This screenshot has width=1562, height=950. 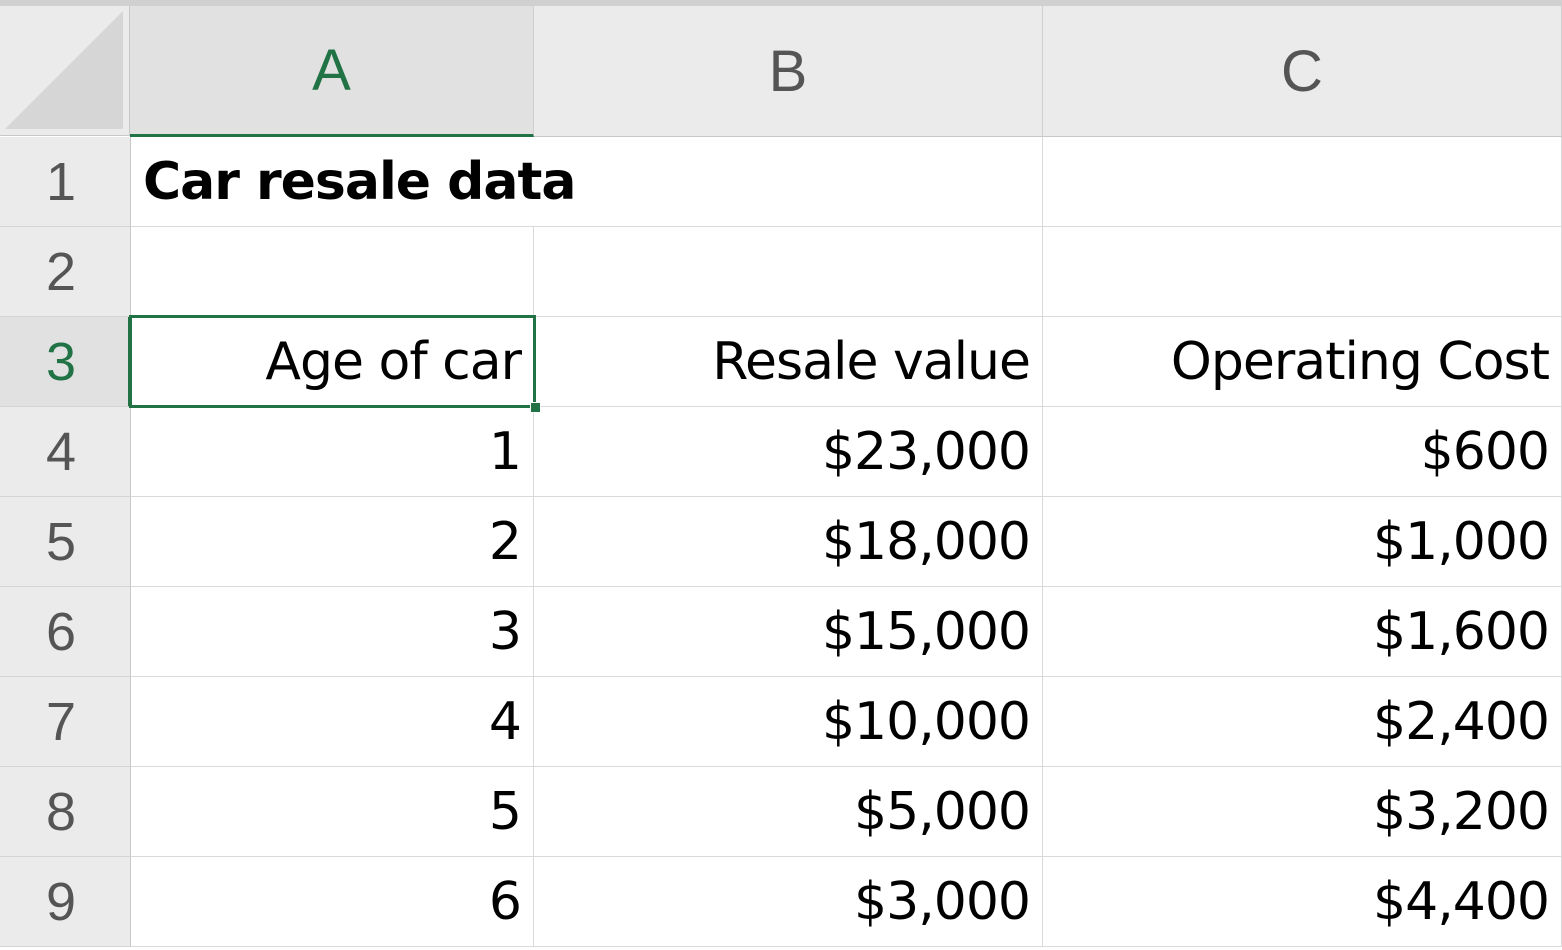 What do you see at coordinates (1302, 452) in the screenshot?
I see `cell-c4: $600` at bounding box center [1302, 452].